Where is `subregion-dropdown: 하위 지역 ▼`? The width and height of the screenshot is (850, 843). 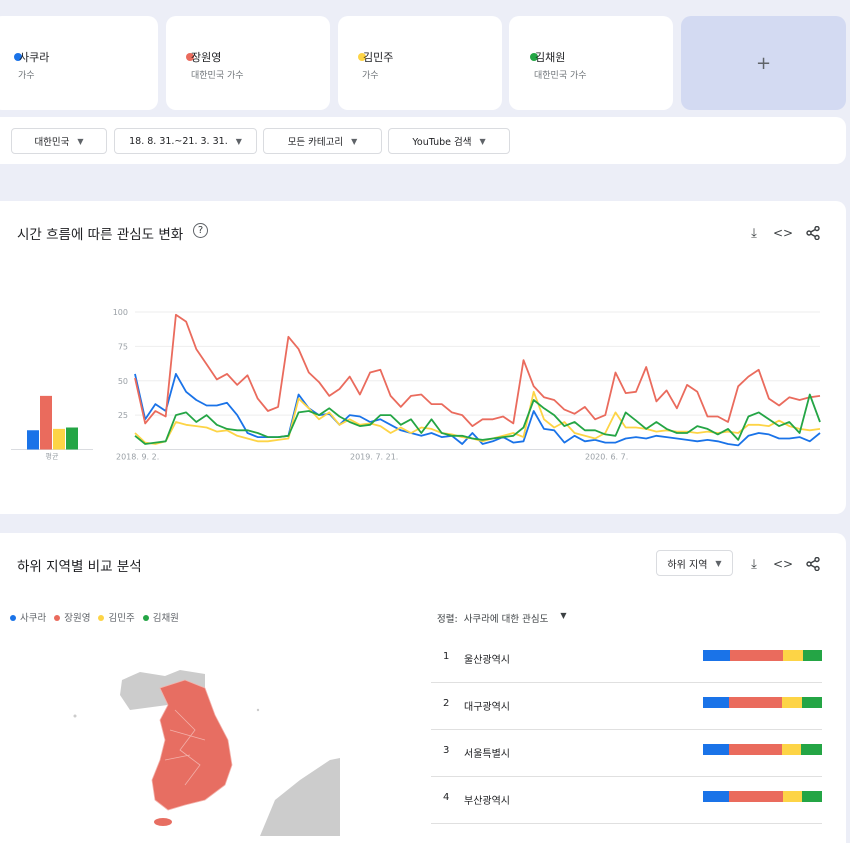
subregion-dropdown: 하위 지역 ▼ is located at coordinates (694, 563).